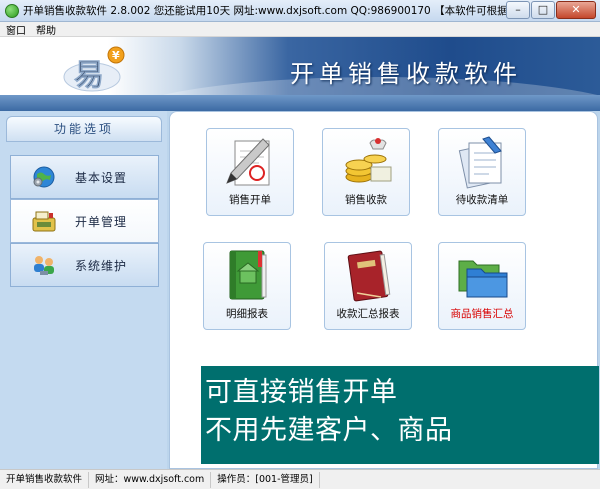  What do you see at coordinates (12, 10) in the screenshot?
I see `app-icon` at bounding box center [12, 10].